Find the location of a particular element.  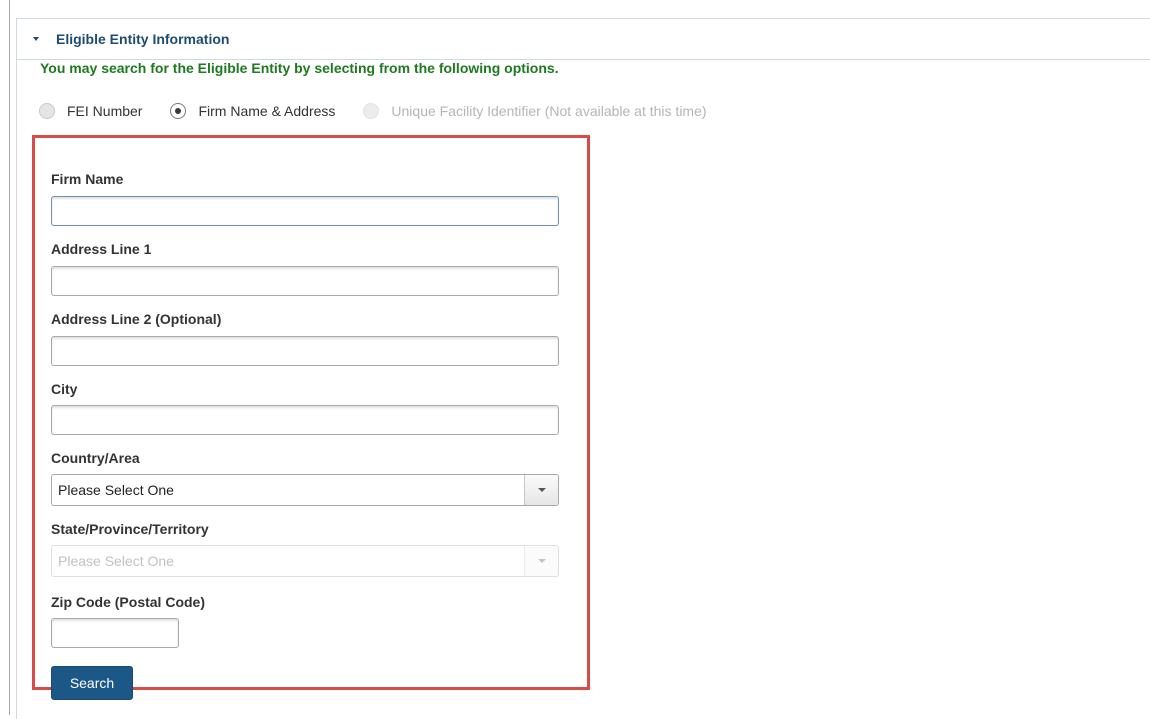

search-button: Search is located at coordinates (92, 683).